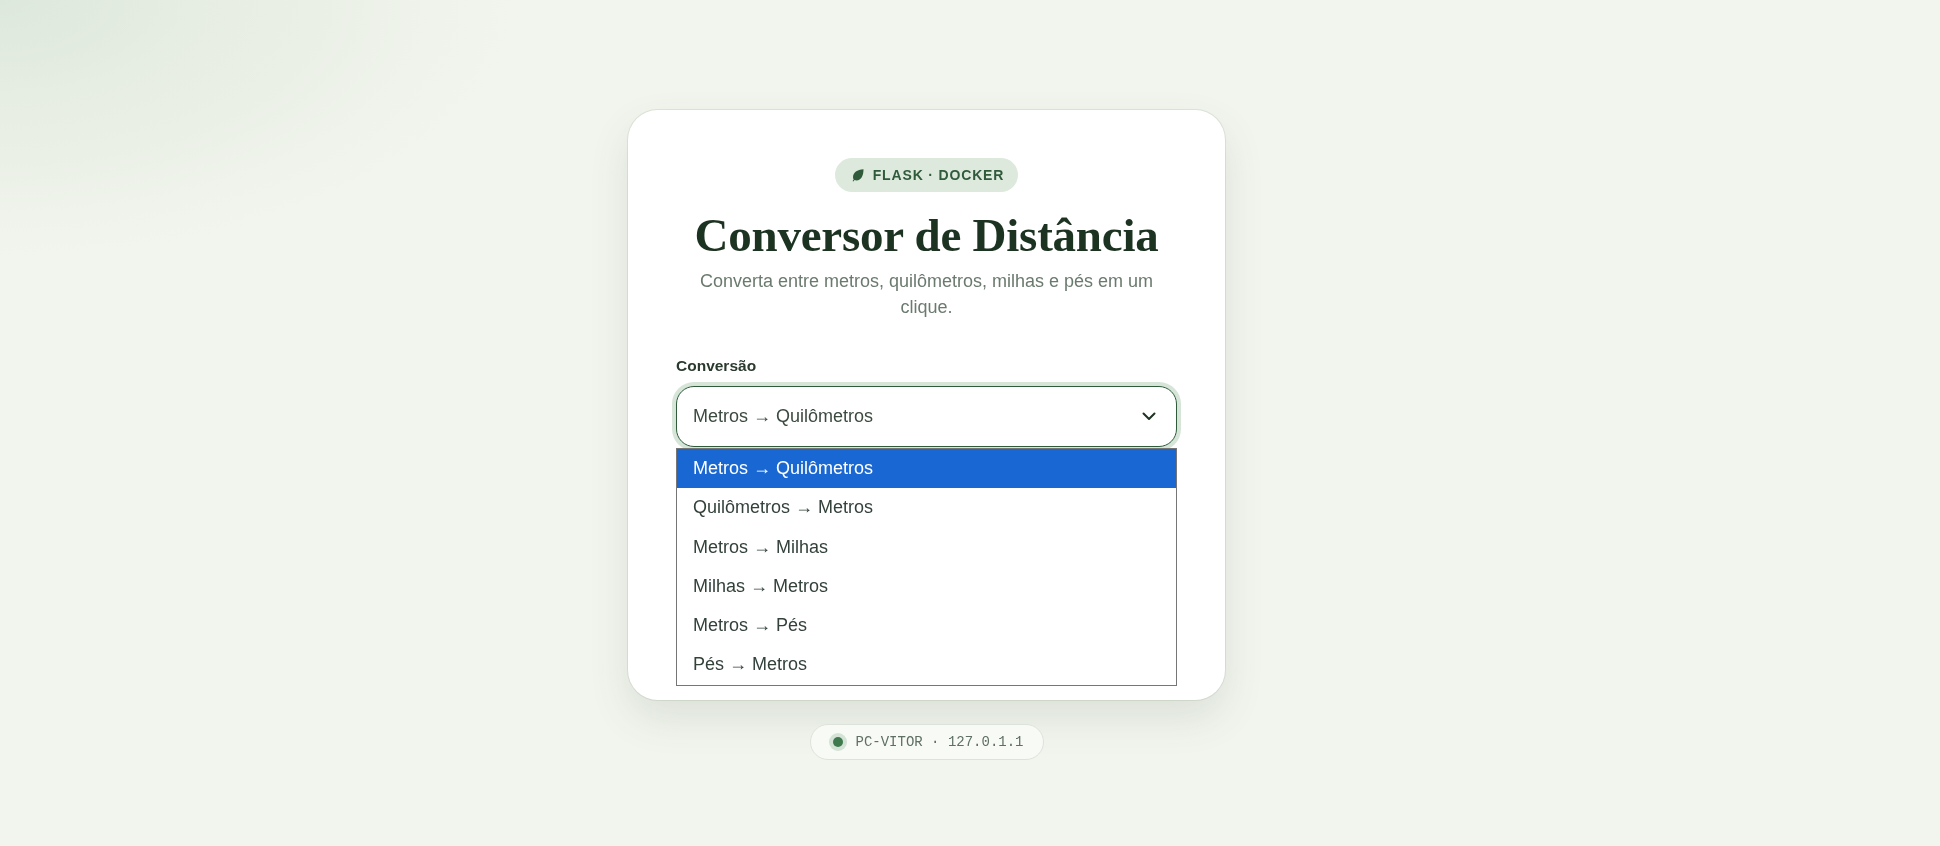 The height and width of the screenshot is (846, 1940). I want to click on page-title: Conversor de Distância, so click(926, 235).